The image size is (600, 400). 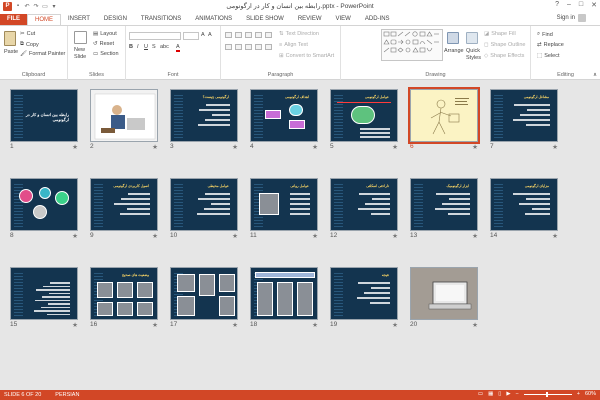 I want to click on text-direction-button: ⇅ Text Direction, so click(x=299, y=34).